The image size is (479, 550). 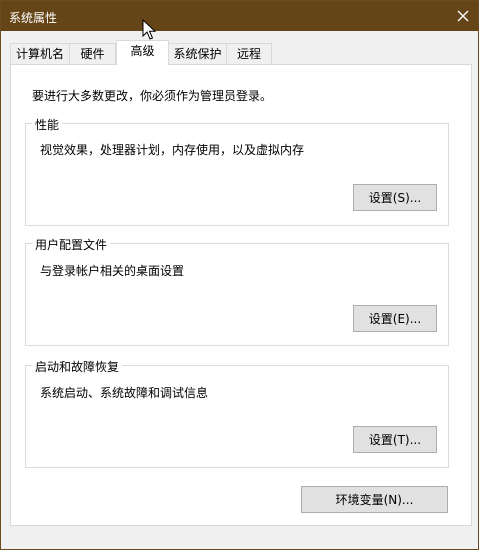 What do you see at coordinates (40, 53) in the screenshot?
I see `tab-computer-name: 计算机名` at bounding box center [40, 53].